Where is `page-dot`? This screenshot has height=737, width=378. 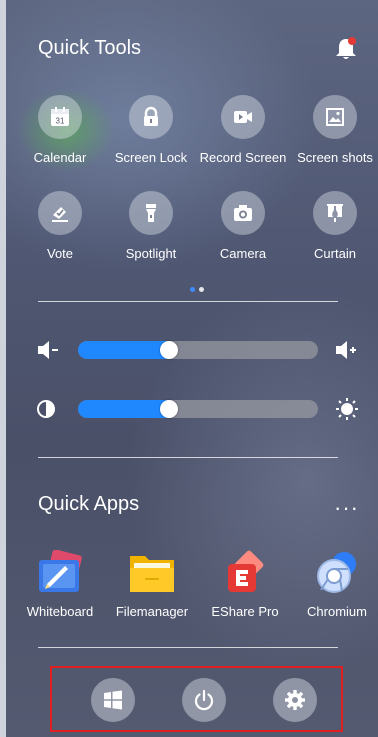
page-dot is located at coordinates (201, 289).